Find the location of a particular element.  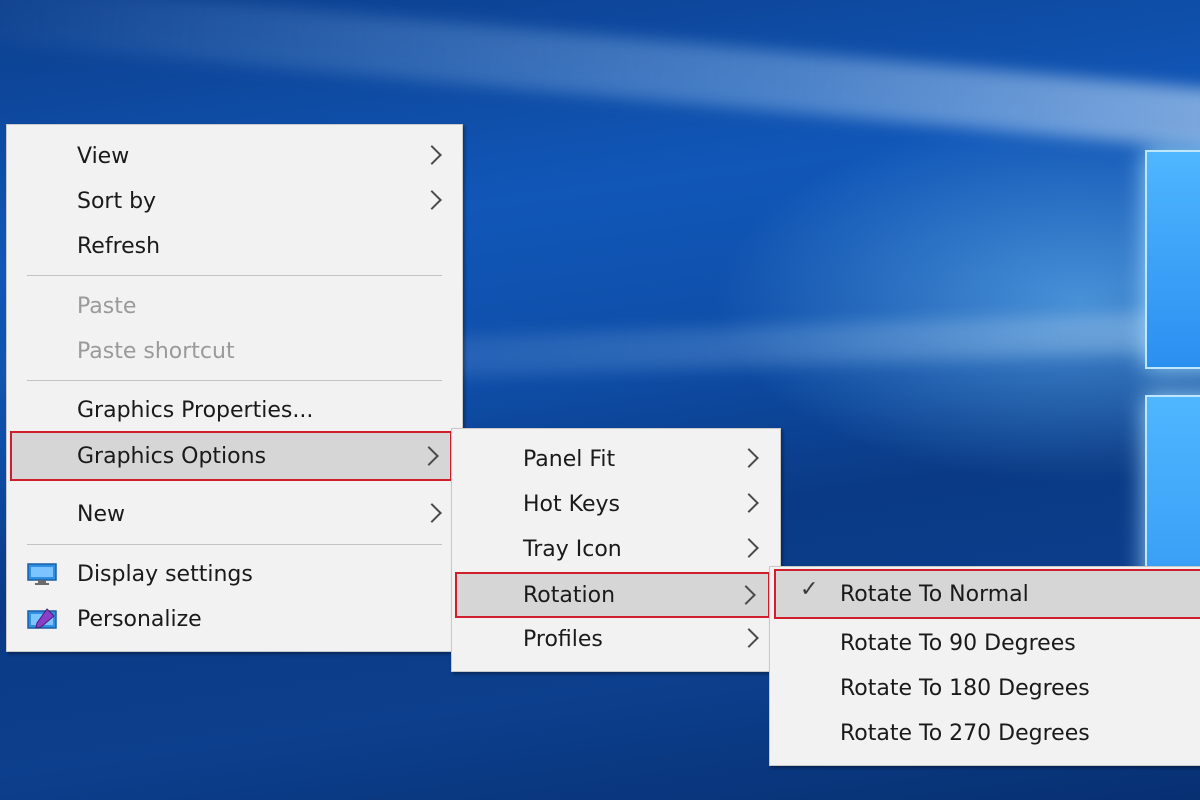

menu-item-display-settings: Display settings is located at coordinates (234, 574).